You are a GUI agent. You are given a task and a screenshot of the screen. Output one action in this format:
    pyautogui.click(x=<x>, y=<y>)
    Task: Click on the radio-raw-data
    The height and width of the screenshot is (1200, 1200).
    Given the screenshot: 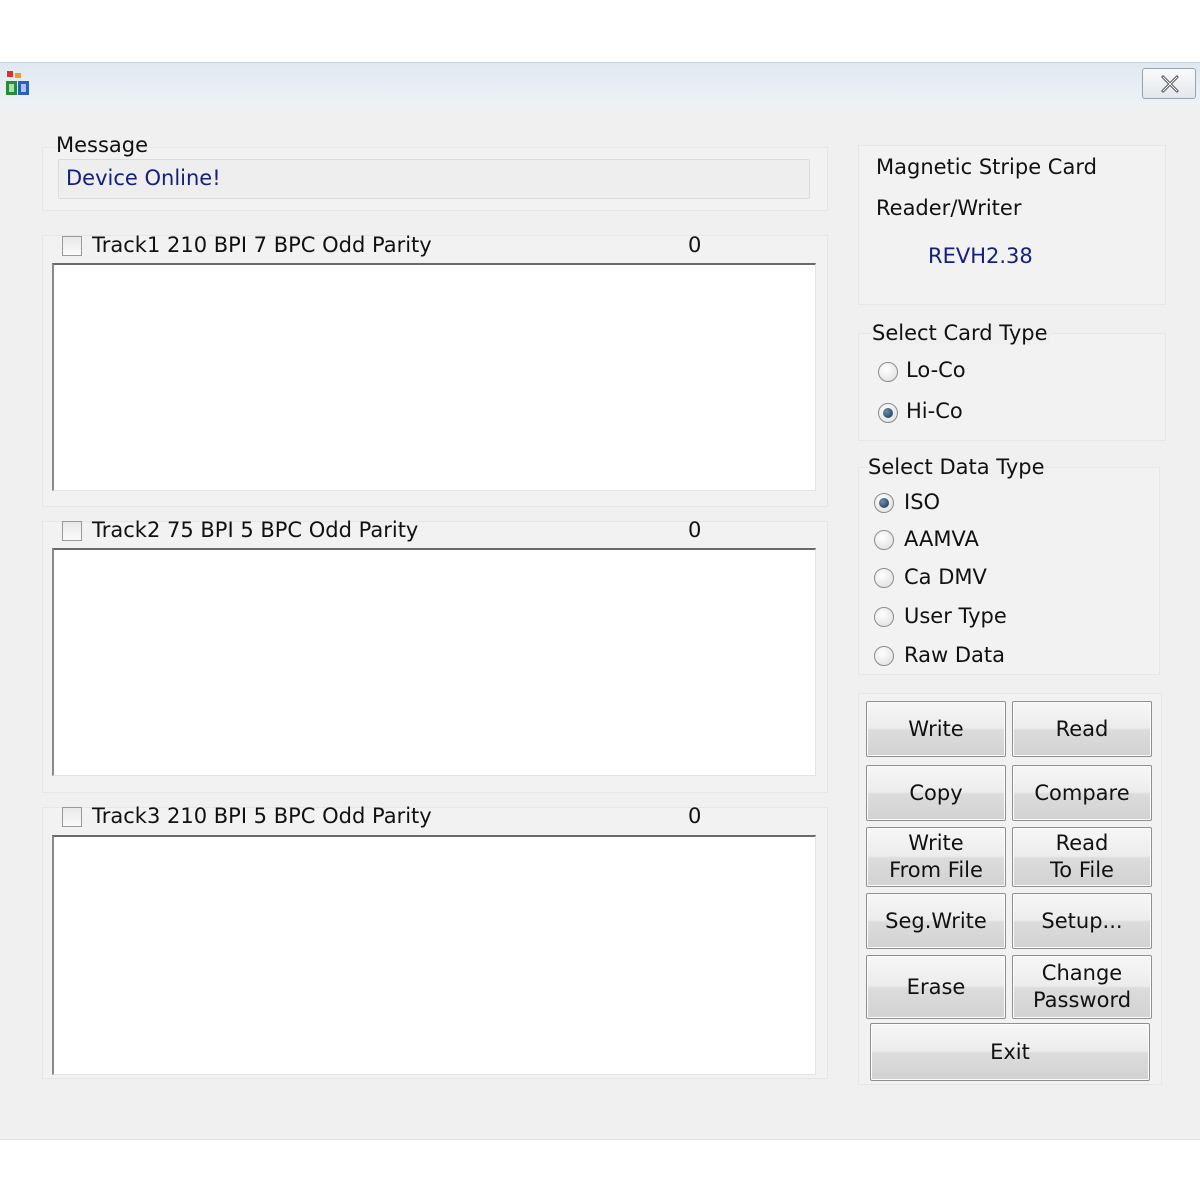 What is the action you would take?
    pyautogui.click(x=884, y=656)
    